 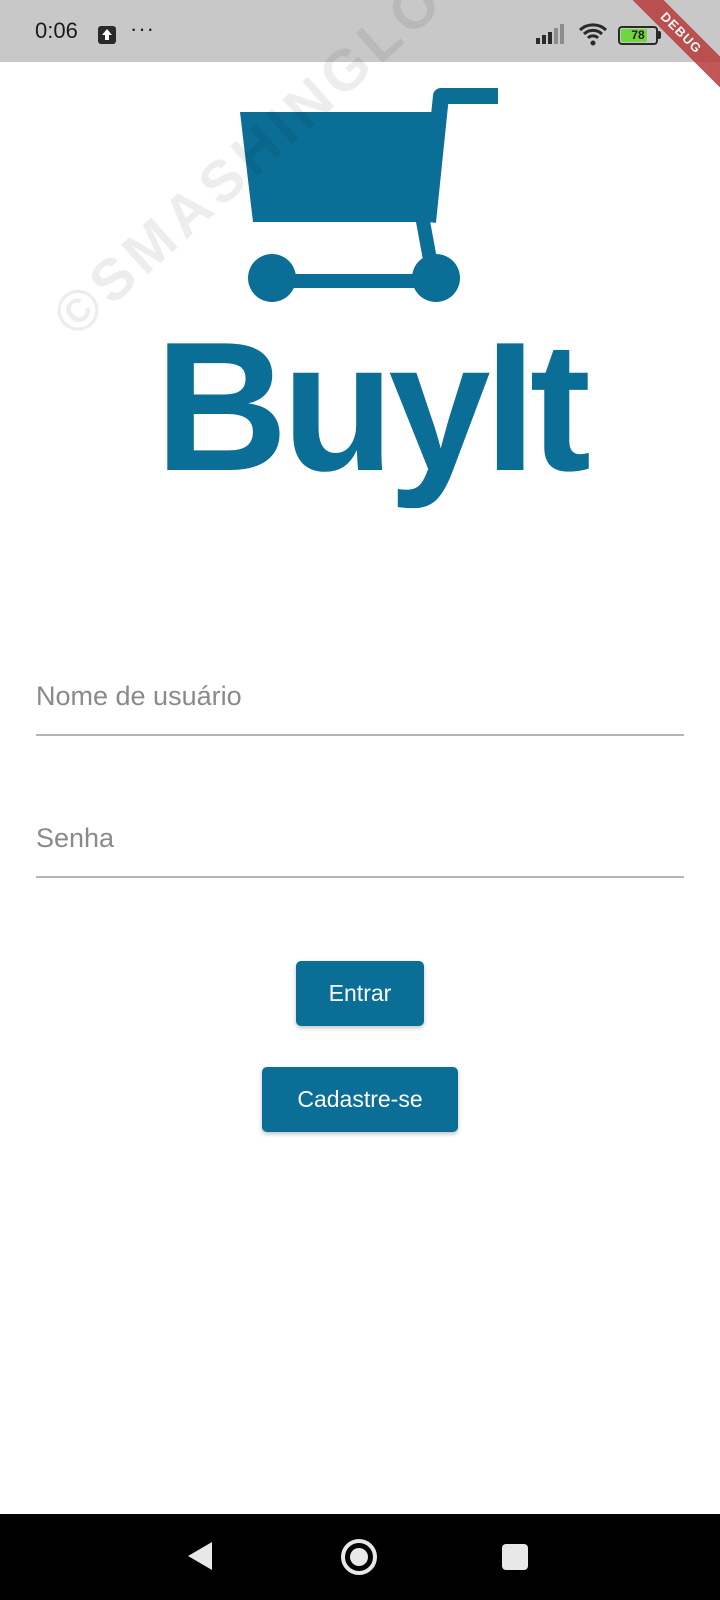 I want to click on battery-level-text: 78, so click(x=638, y=35).